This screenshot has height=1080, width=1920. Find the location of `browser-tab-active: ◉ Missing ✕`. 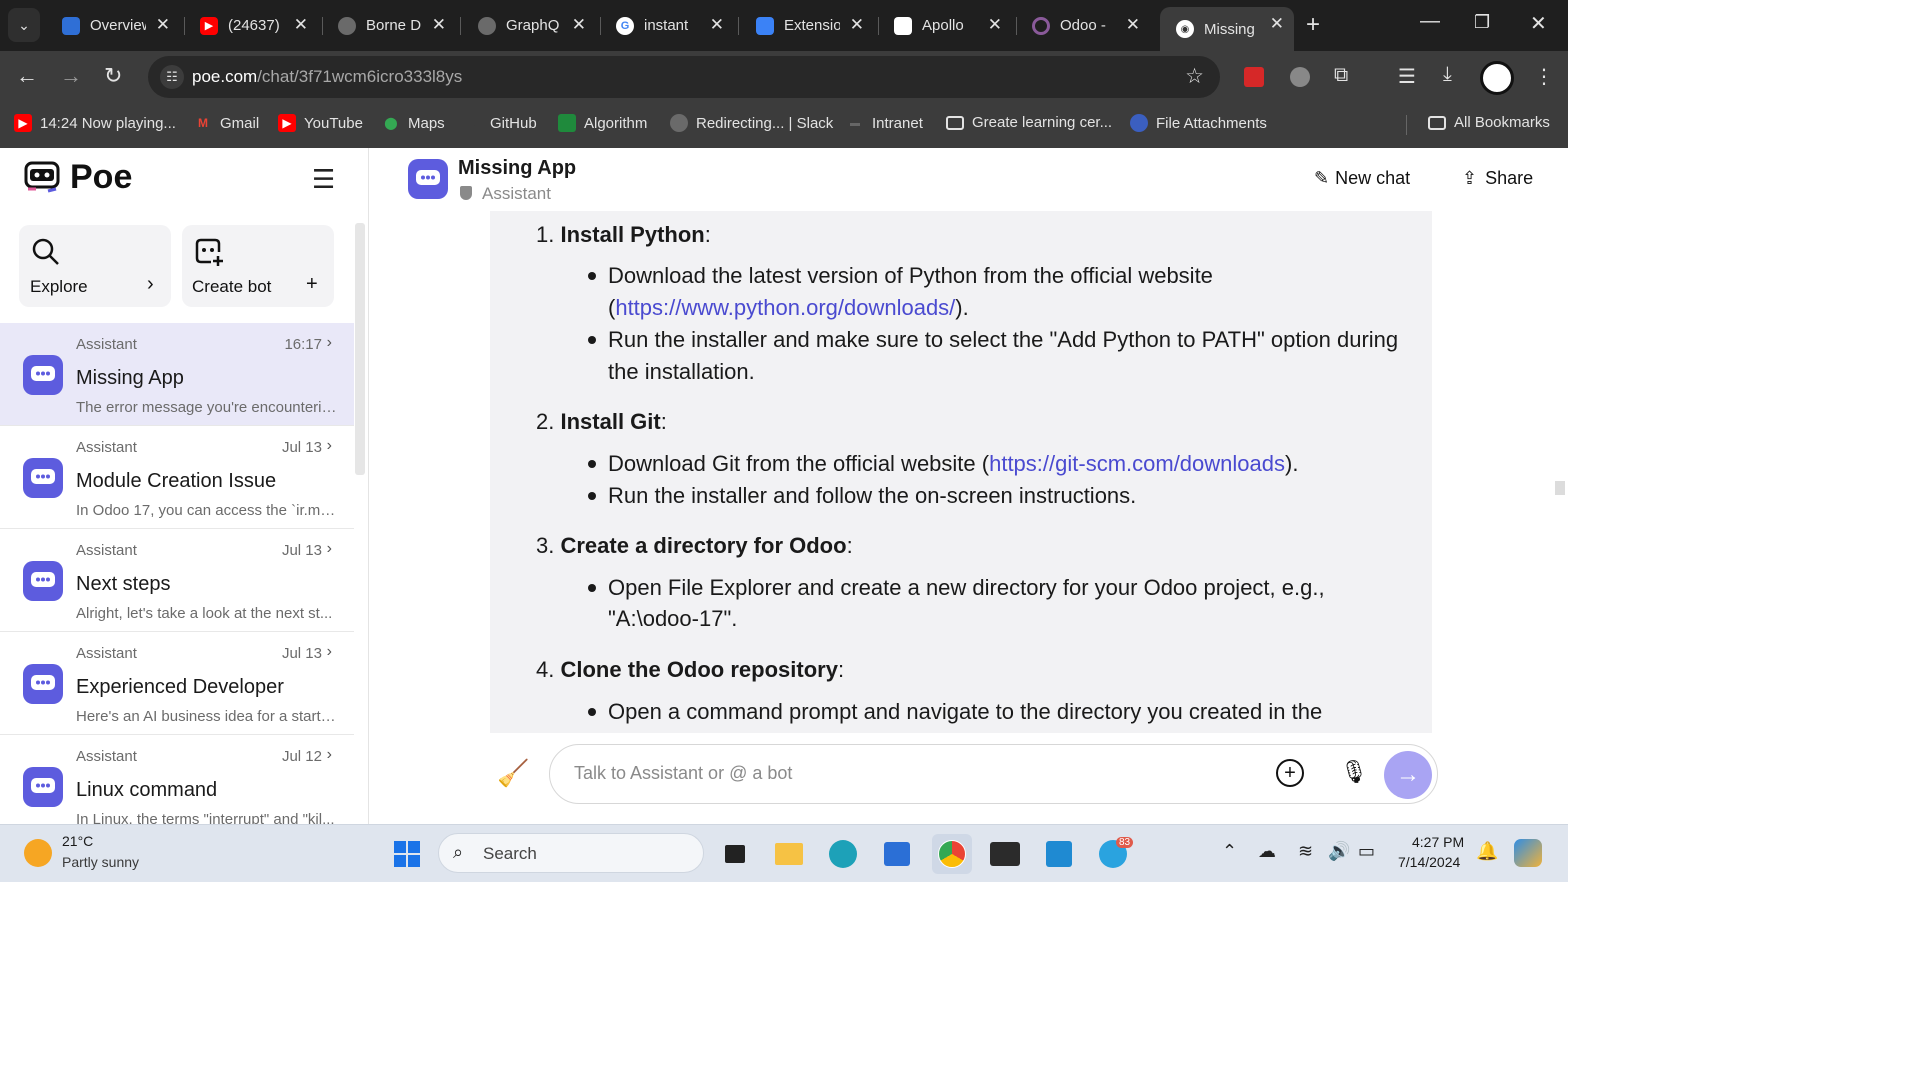

browser-tab-active: ◉ Missing ✕ is located at coordinates (1227, 29).